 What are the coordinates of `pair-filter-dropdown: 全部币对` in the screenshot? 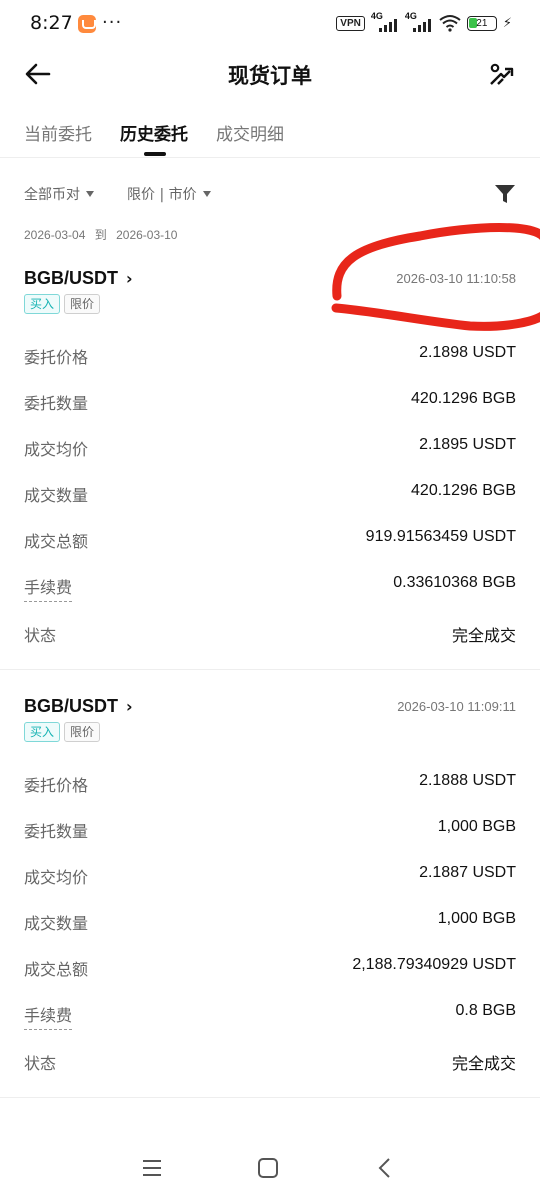 It's located at (59, 194).